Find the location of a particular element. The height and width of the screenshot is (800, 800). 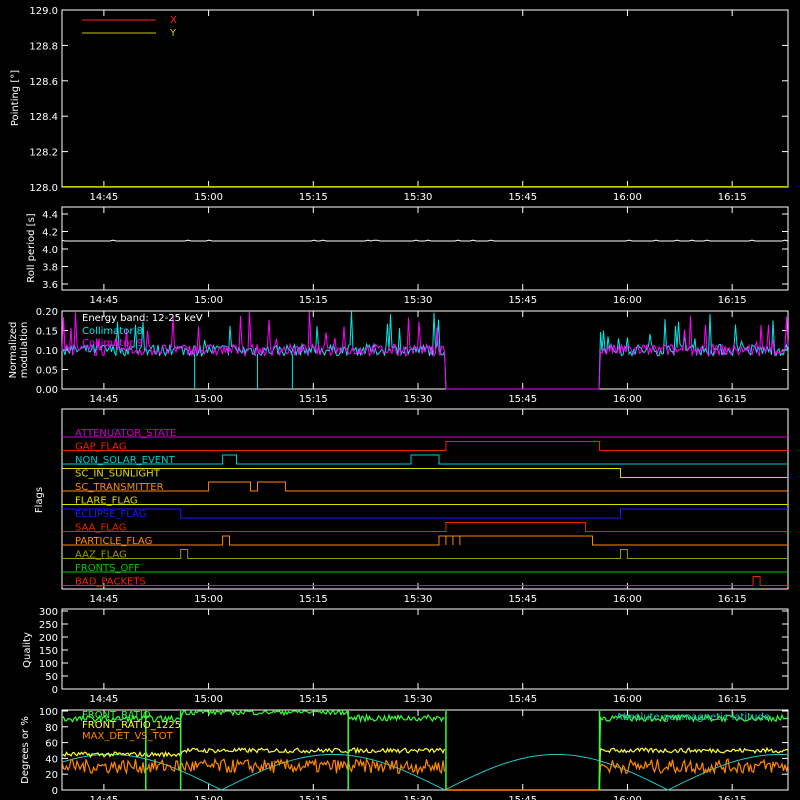

flag-label: SAA_FLAG is located at coordinates (100, 528).